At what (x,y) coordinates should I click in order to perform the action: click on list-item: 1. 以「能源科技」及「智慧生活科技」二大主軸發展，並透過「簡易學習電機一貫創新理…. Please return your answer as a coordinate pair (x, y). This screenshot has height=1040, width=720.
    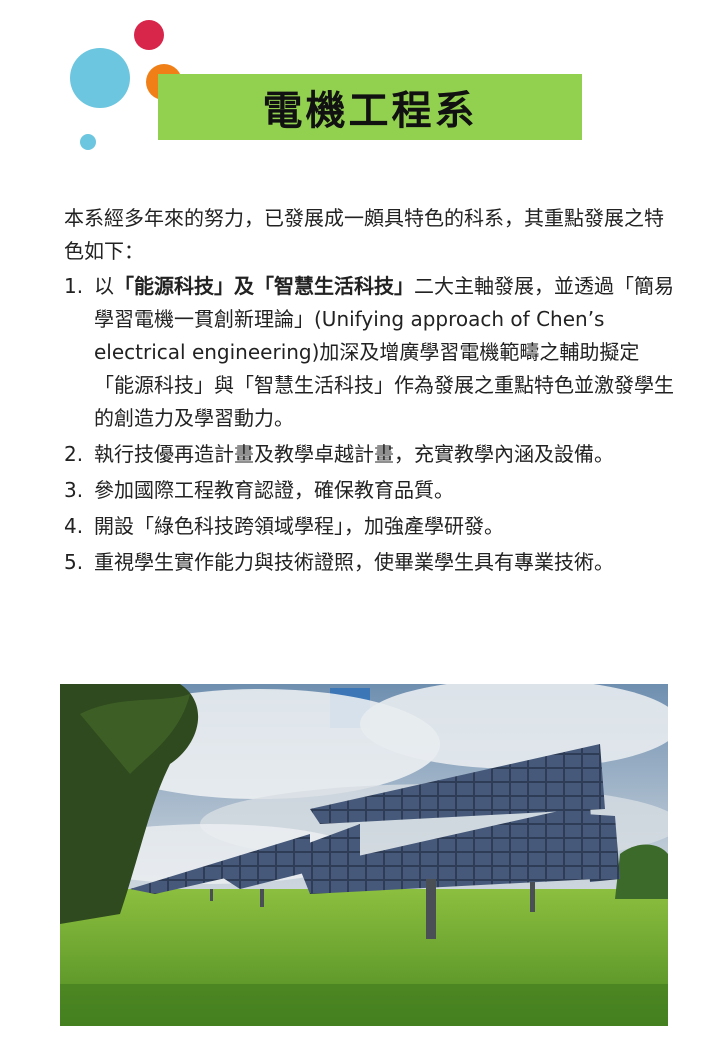
    Looking at the image, I should click on (370, 352).